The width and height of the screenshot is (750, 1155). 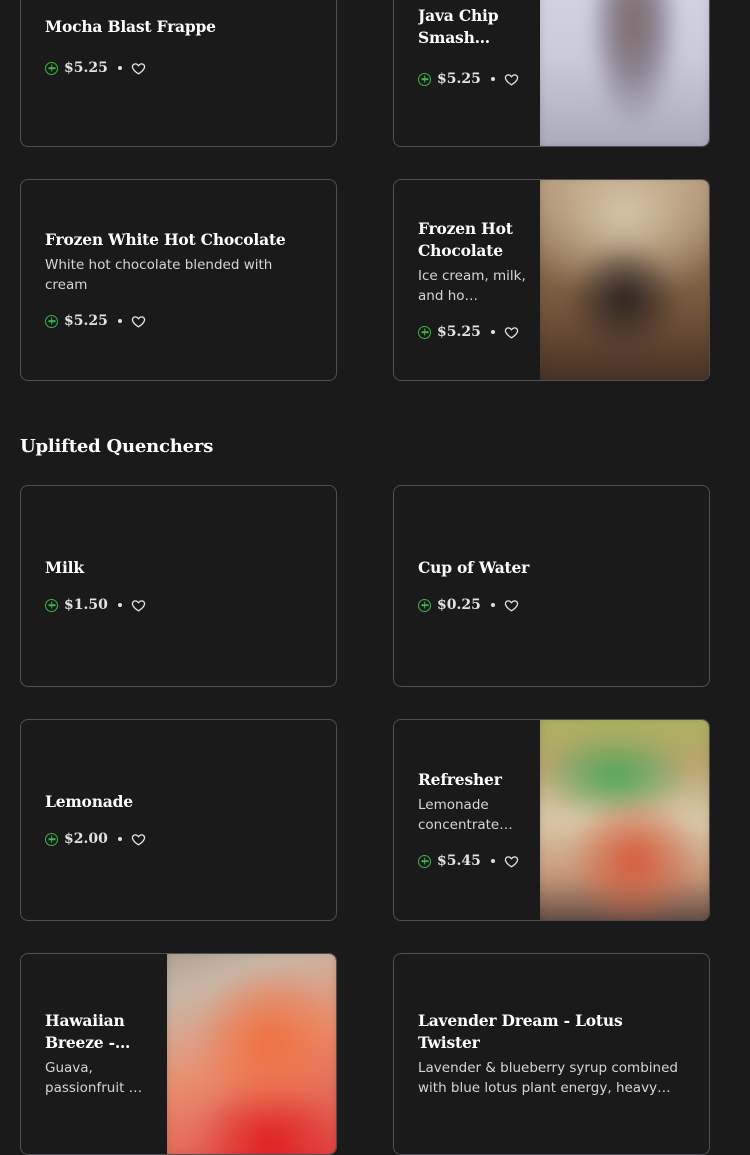 I want to click on menu-item-card-cup-of-water: Cup of Water $0.25, so click(x=551, y=586).